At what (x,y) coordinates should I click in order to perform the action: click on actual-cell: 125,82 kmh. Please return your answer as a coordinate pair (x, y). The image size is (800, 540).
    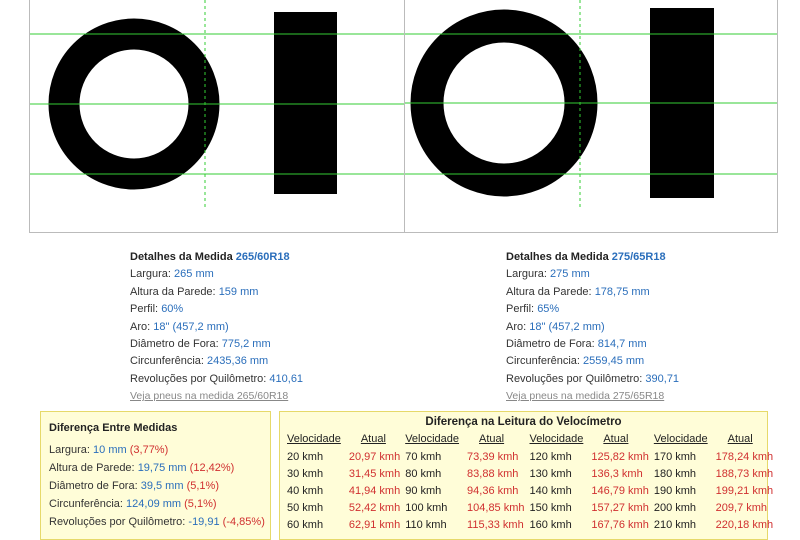
    Looking at the image, I should click on (620, 456).